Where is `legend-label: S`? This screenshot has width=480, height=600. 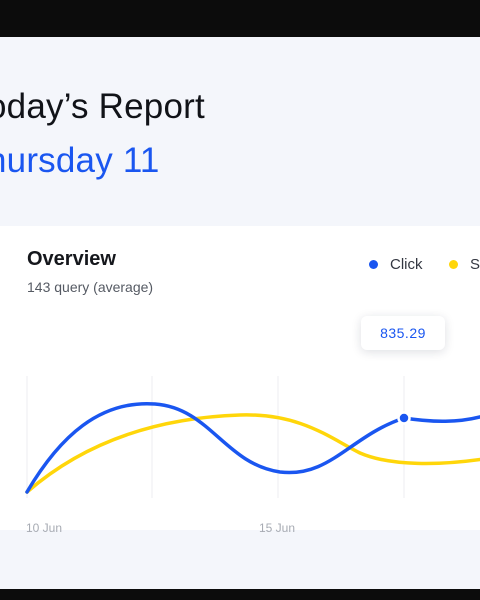
legend-label: S is located at coordinates (474, 264).